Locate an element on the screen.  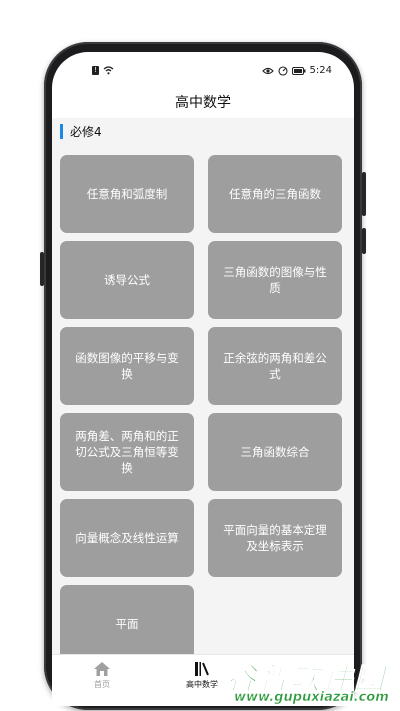
sim-alert-icon: ! is located at coordinates (95, 70).